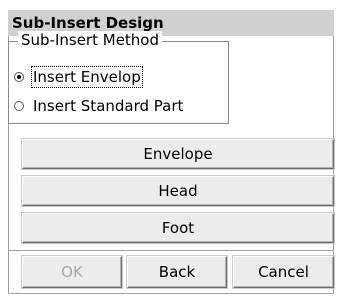 This screenshot has width=342, height=299. What do you see at coordinates (177, 272) in the screenshot?
I see `back-button: Back` at bounding box center [177, 272].